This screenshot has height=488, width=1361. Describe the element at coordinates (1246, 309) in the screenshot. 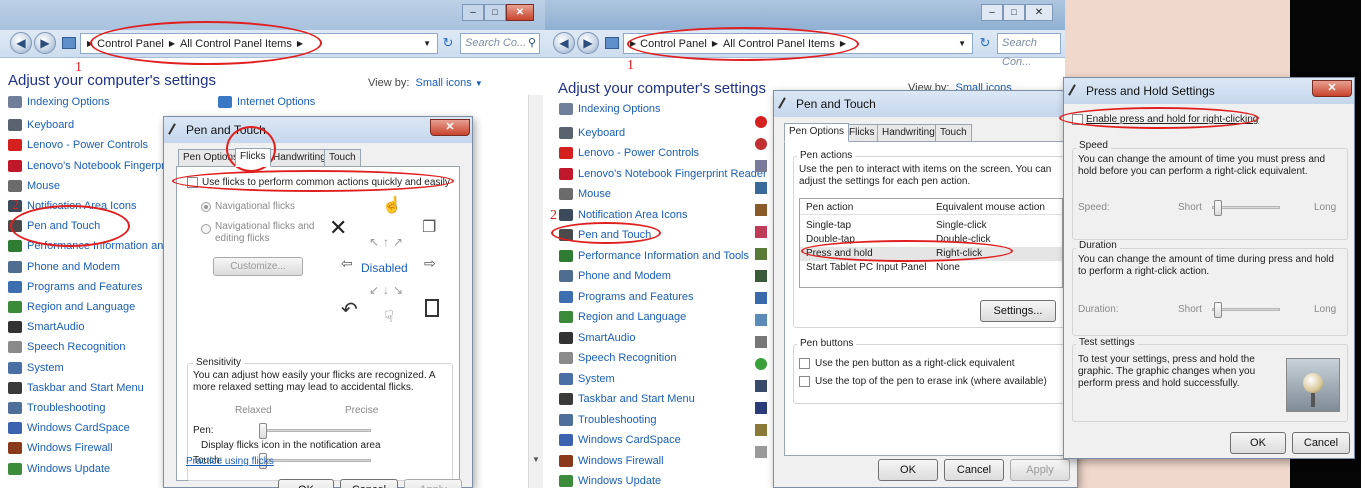

I see `duration-slider` at that location.